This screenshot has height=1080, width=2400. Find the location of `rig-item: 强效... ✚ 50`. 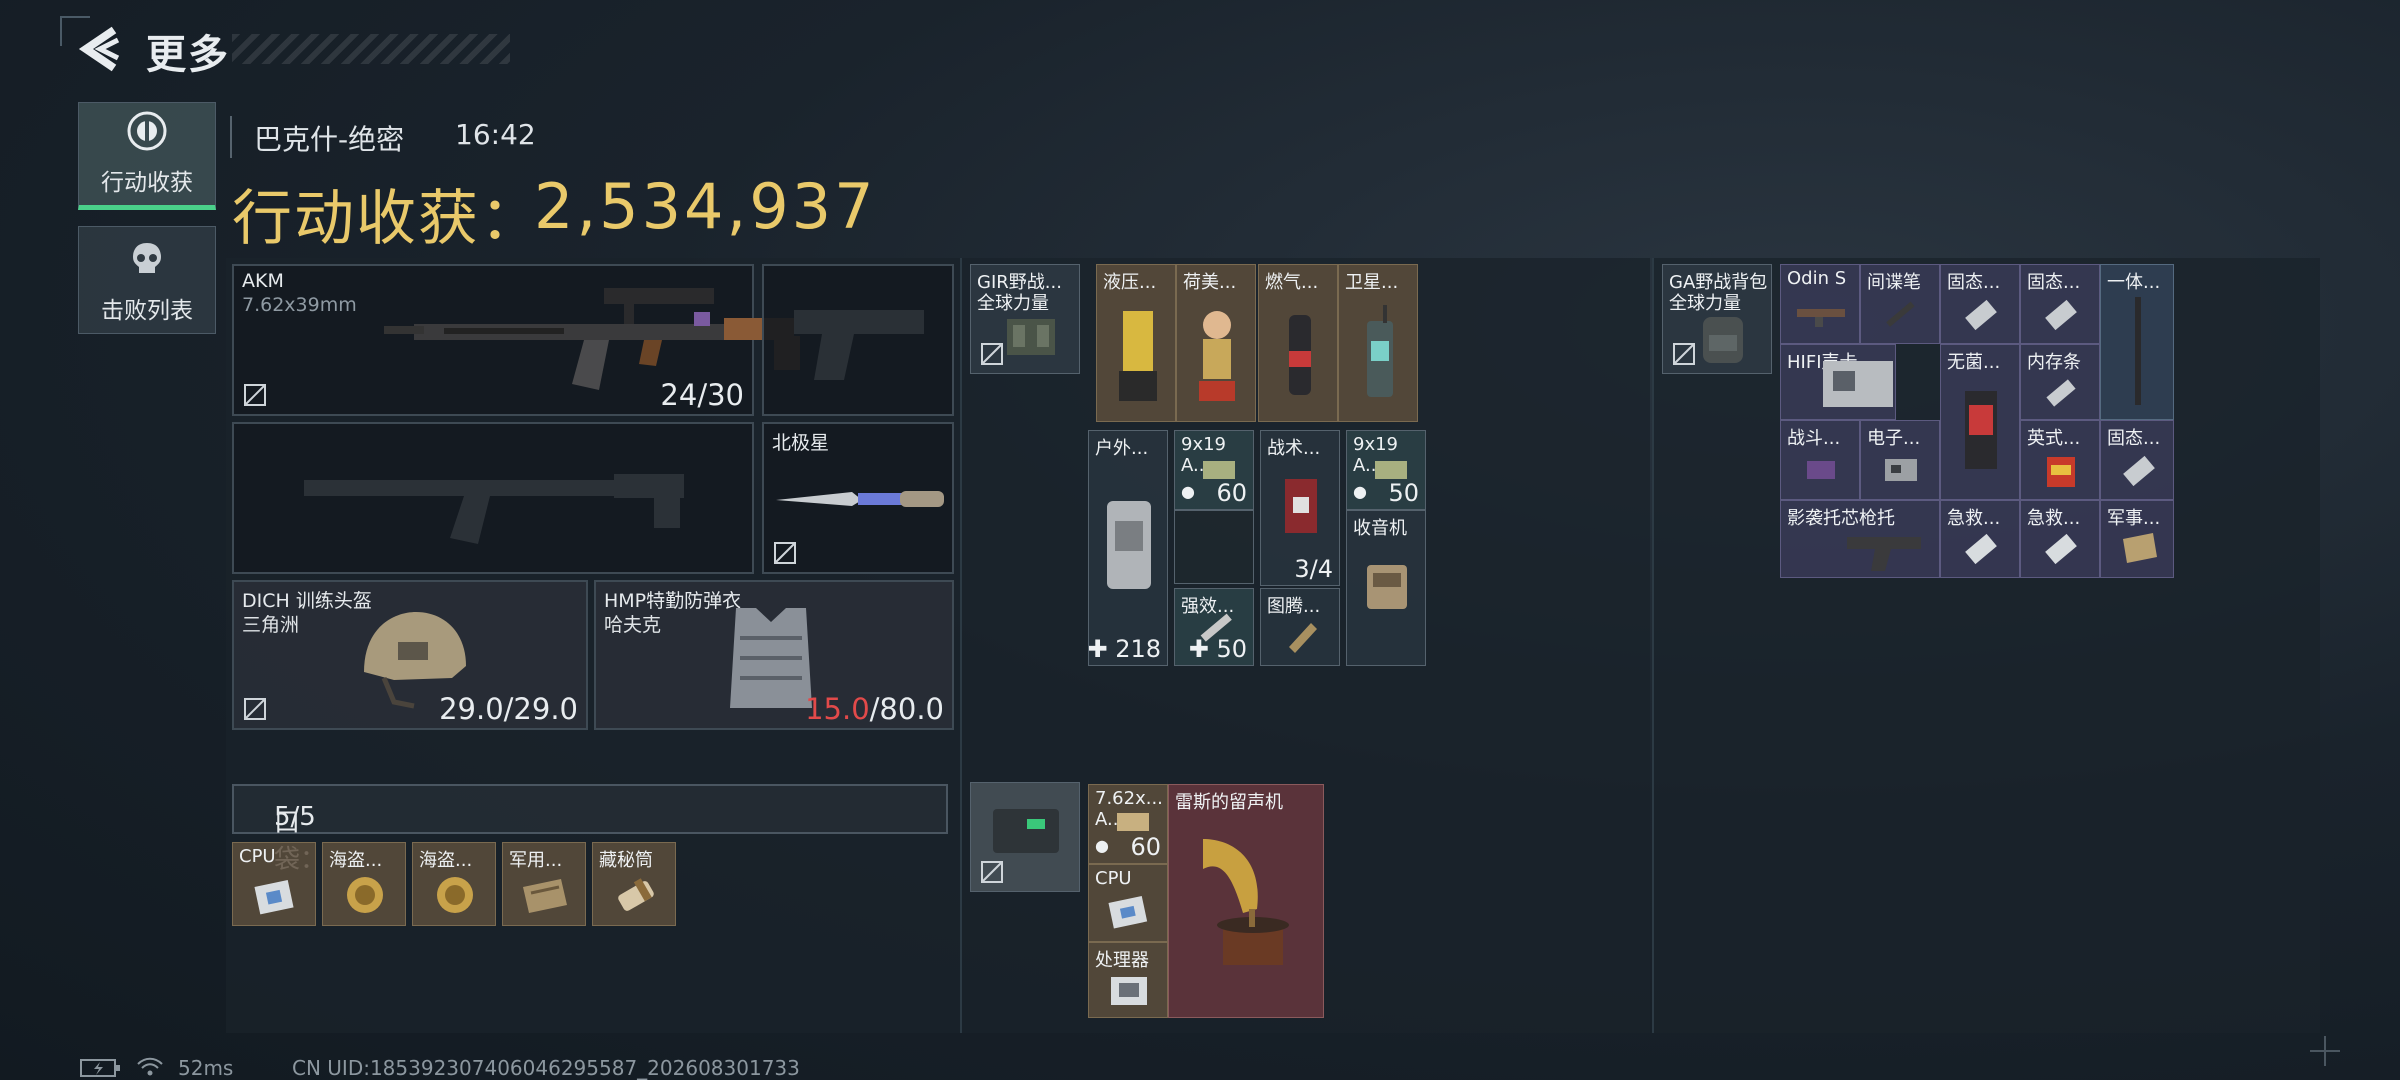

rig-item: 强效... ✚ 50 is located at coordinates (1214, 627).